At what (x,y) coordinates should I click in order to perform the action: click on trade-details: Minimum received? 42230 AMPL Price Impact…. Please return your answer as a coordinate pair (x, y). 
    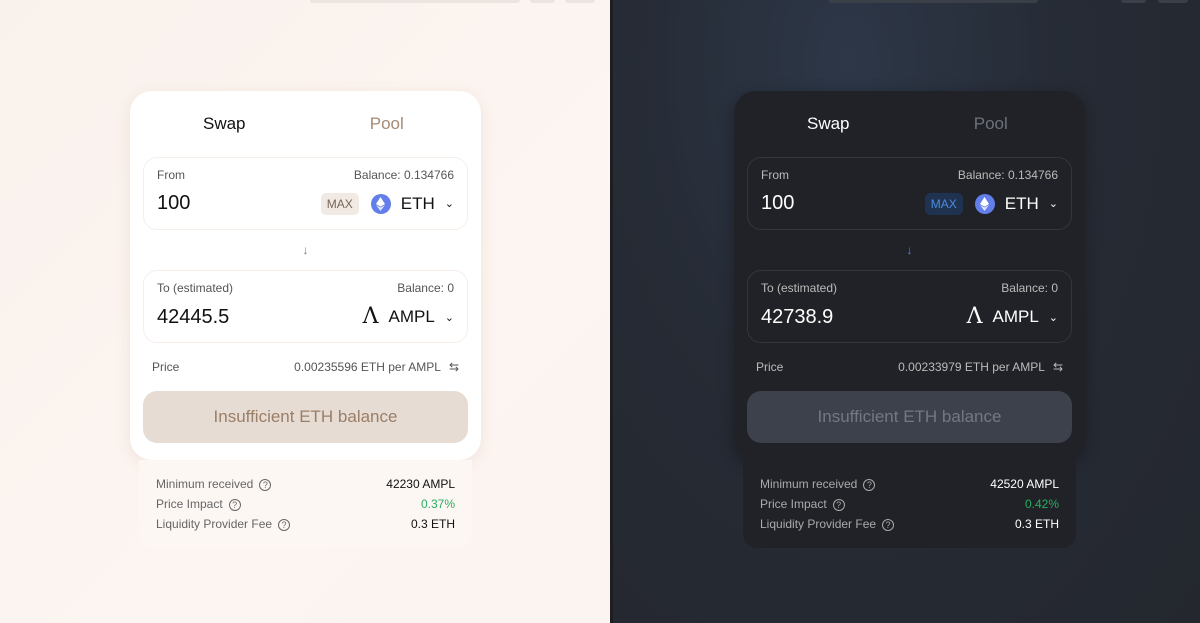
    Looking at the image, I should click on (305, 504).